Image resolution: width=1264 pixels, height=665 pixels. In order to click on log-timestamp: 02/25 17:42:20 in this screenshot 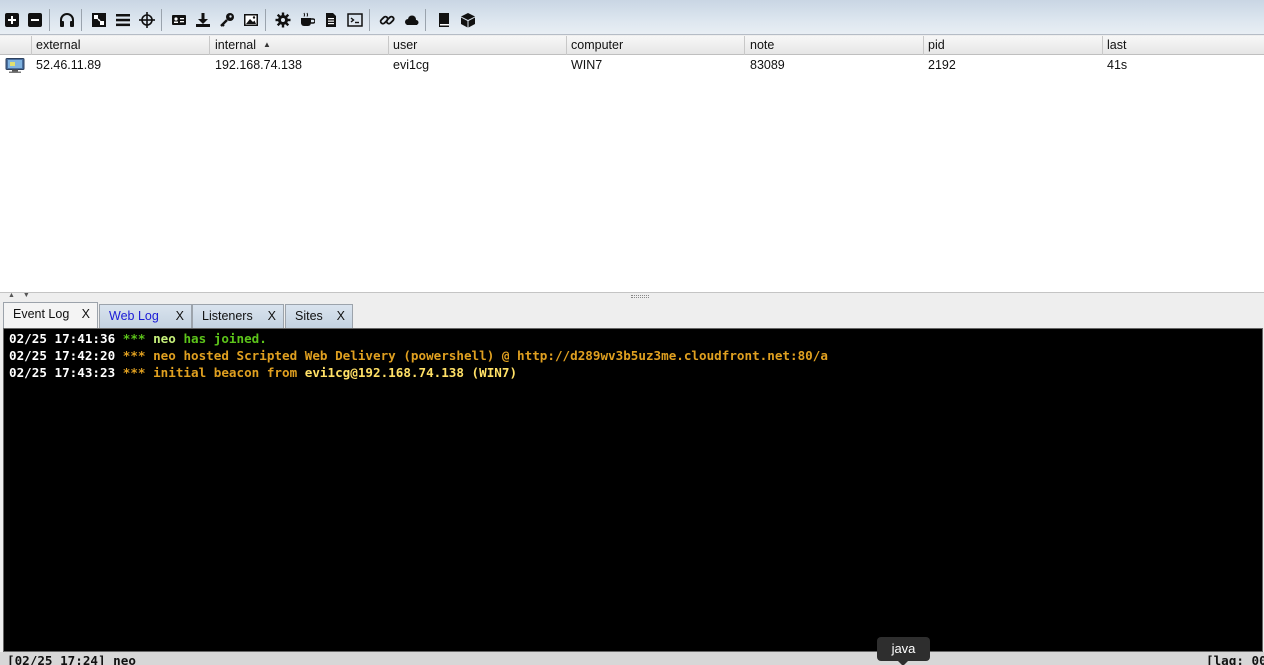, I will do `click(62, 355)`.